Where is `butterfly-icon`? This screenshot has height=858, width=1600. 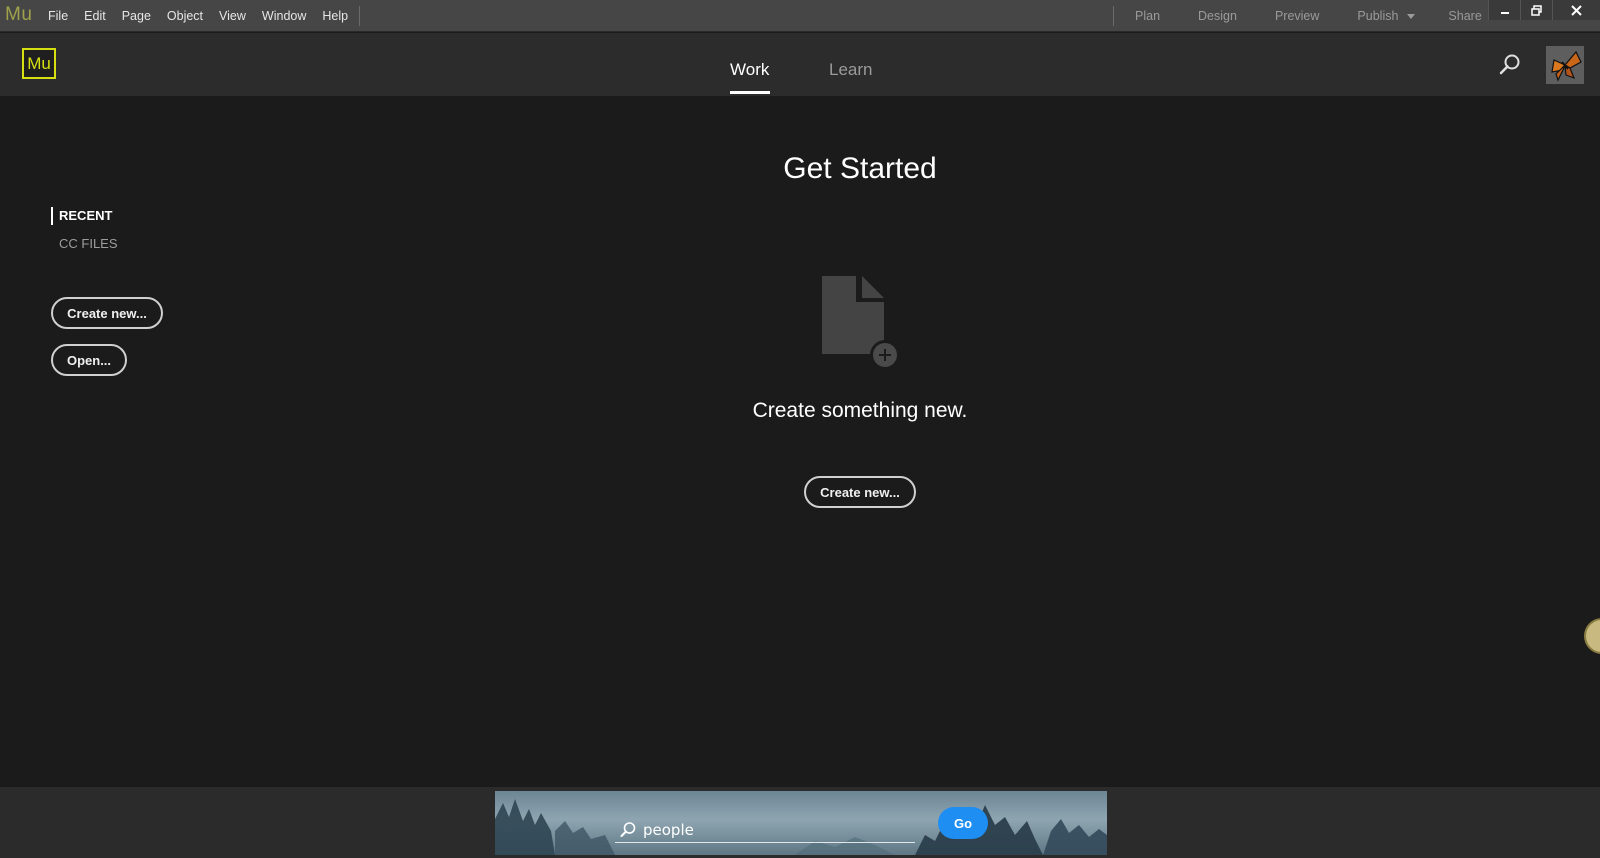 butterfly-icon is located at coordinates (1565, 65).